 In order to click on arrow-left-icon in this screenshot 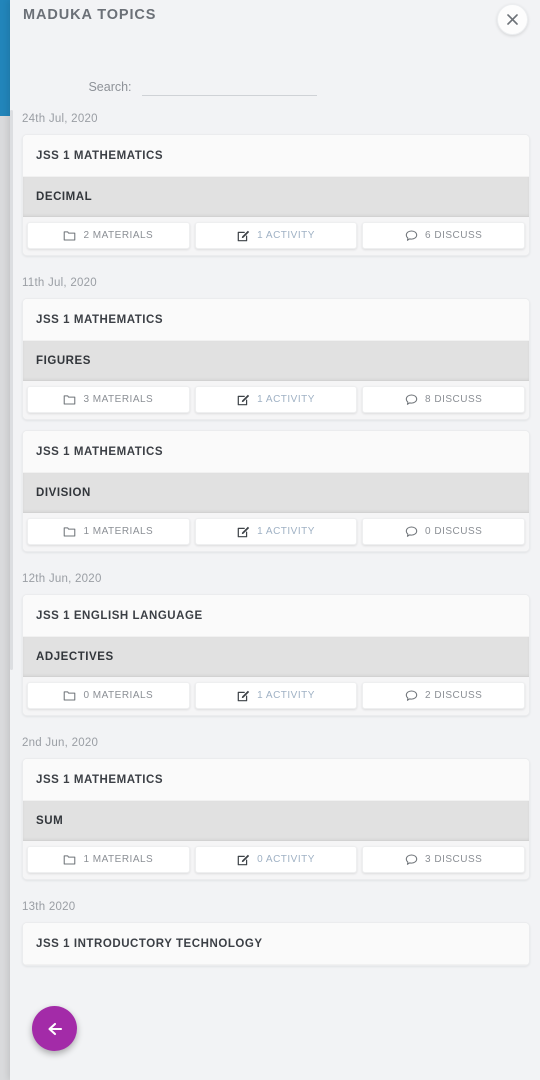, I will do `click(55, 1029)`.